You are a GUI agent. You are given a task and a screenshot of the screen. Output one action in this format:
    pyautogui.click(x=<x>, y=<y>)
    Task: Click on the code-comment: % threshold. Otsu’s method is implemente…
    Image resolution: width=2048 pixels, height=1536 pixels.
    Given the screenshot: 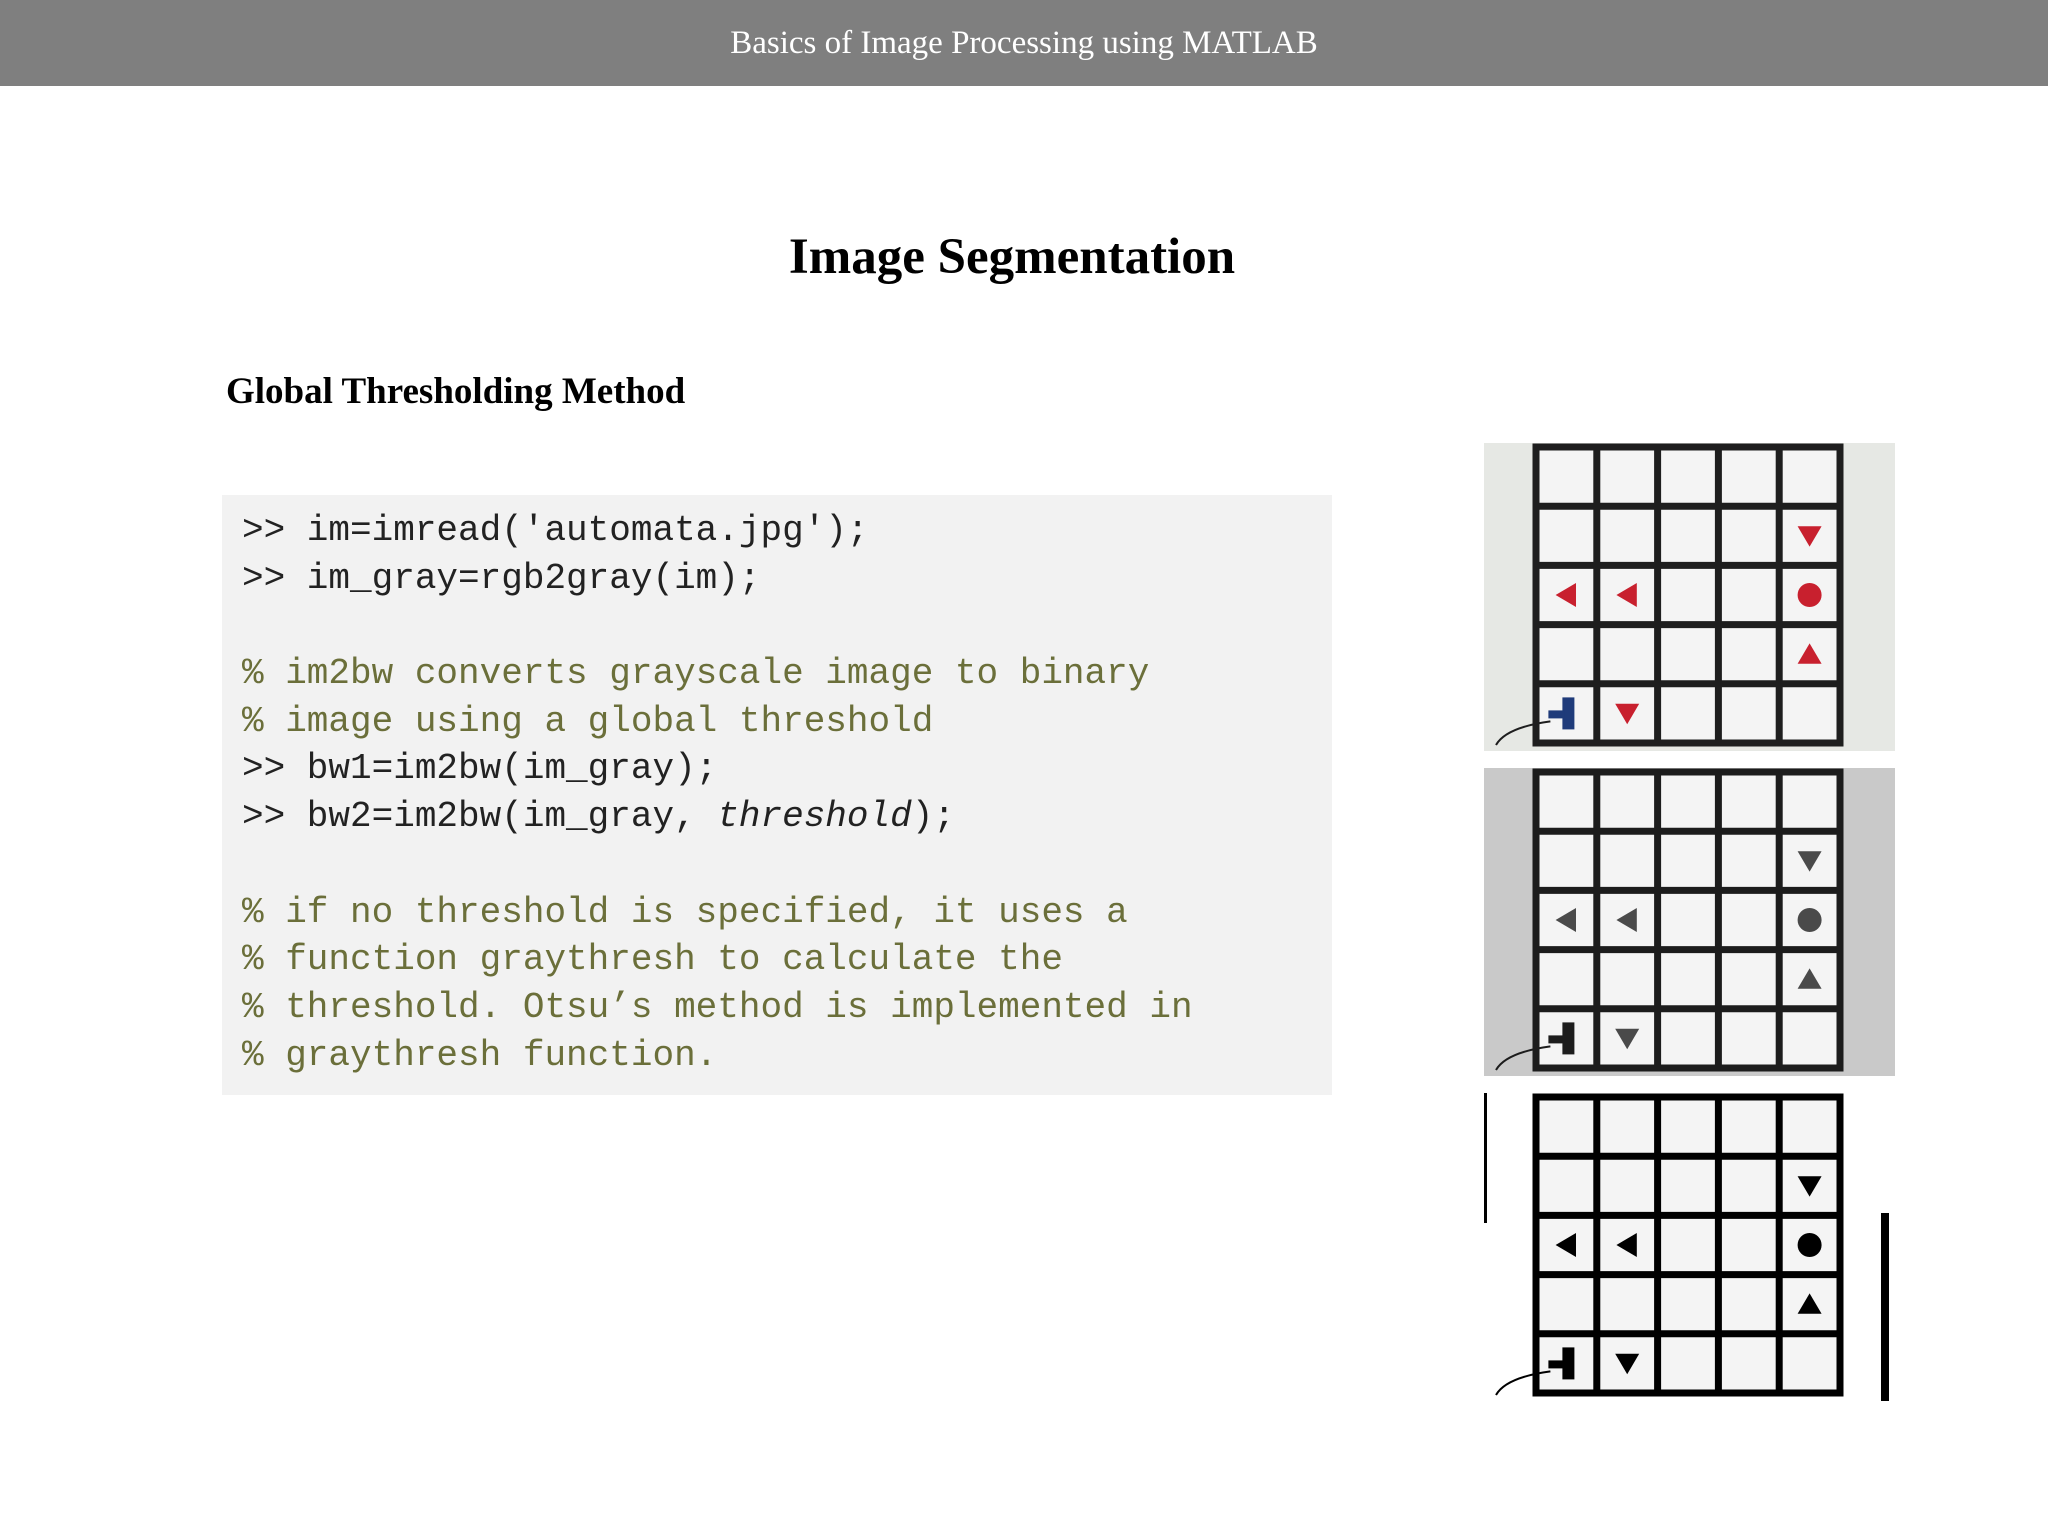 What is the action you would take?
    pyautogui.click(x=717, y=1007)
    